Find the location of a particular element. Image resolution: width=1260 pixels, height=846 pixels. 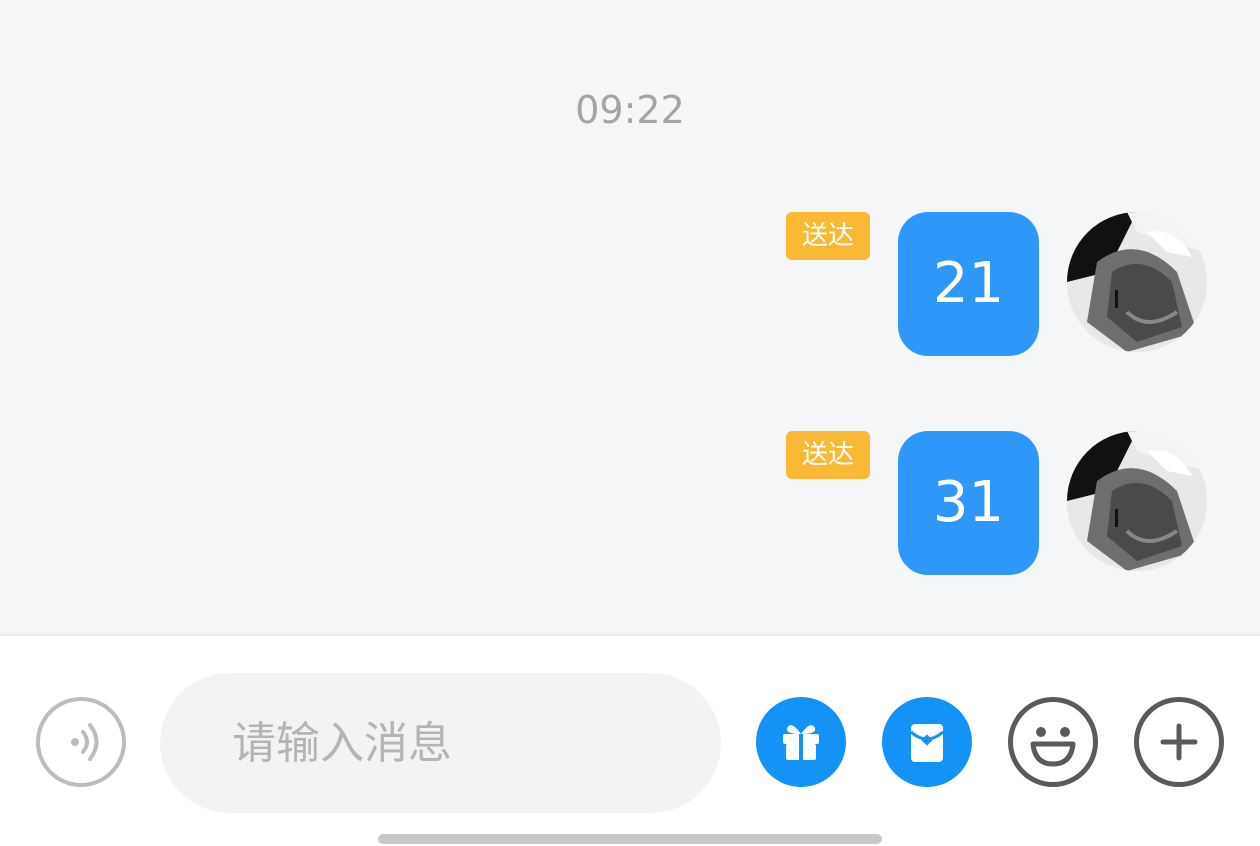

timestamp: 09:22 is located at coordinates (630, 110).